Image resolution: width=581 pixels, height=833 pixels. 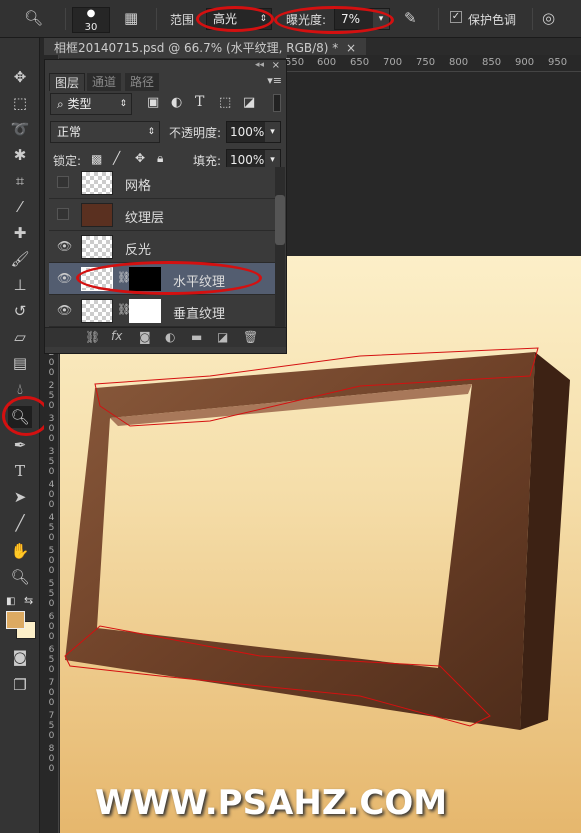 I want to click on pressure-size-icon: ◎, so click(x=548, y=18).